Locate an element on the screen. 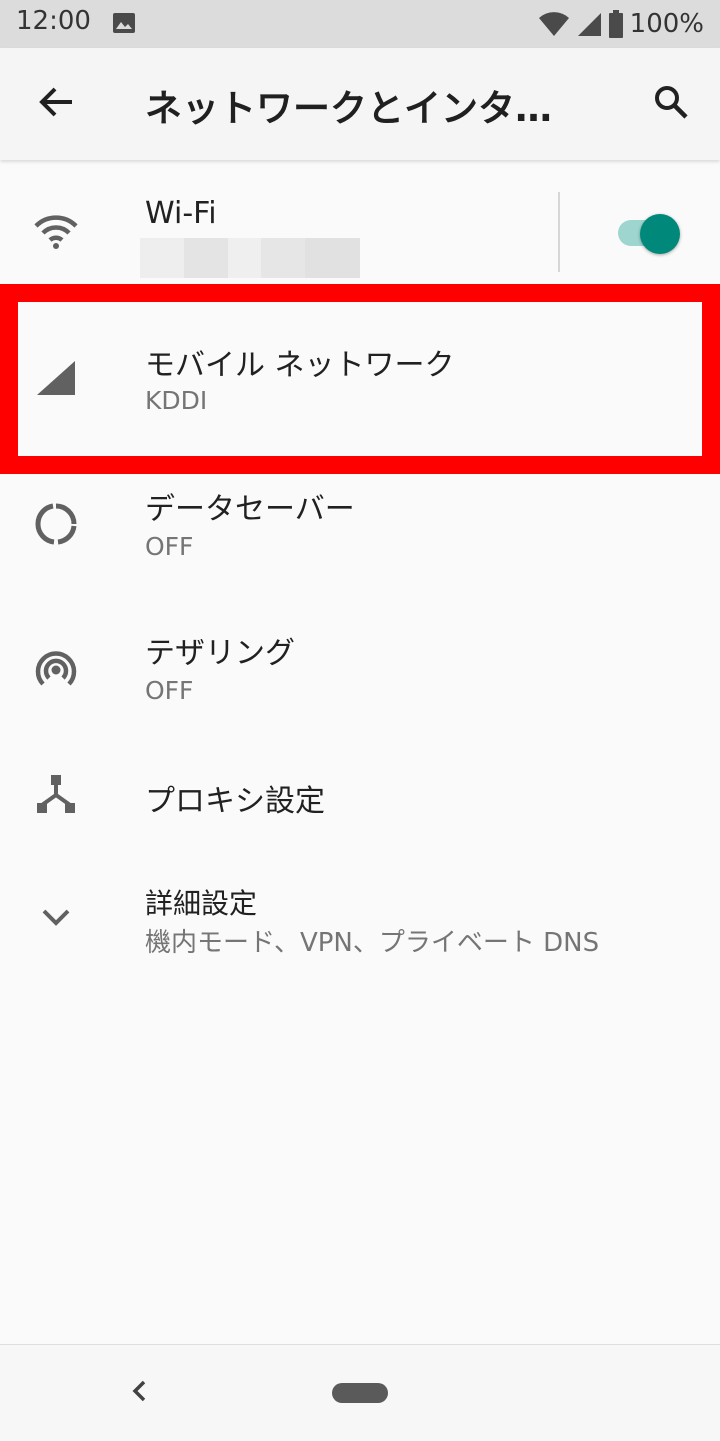  mobile-network-subtitle: KDDI is located at coordinates (176, 400).